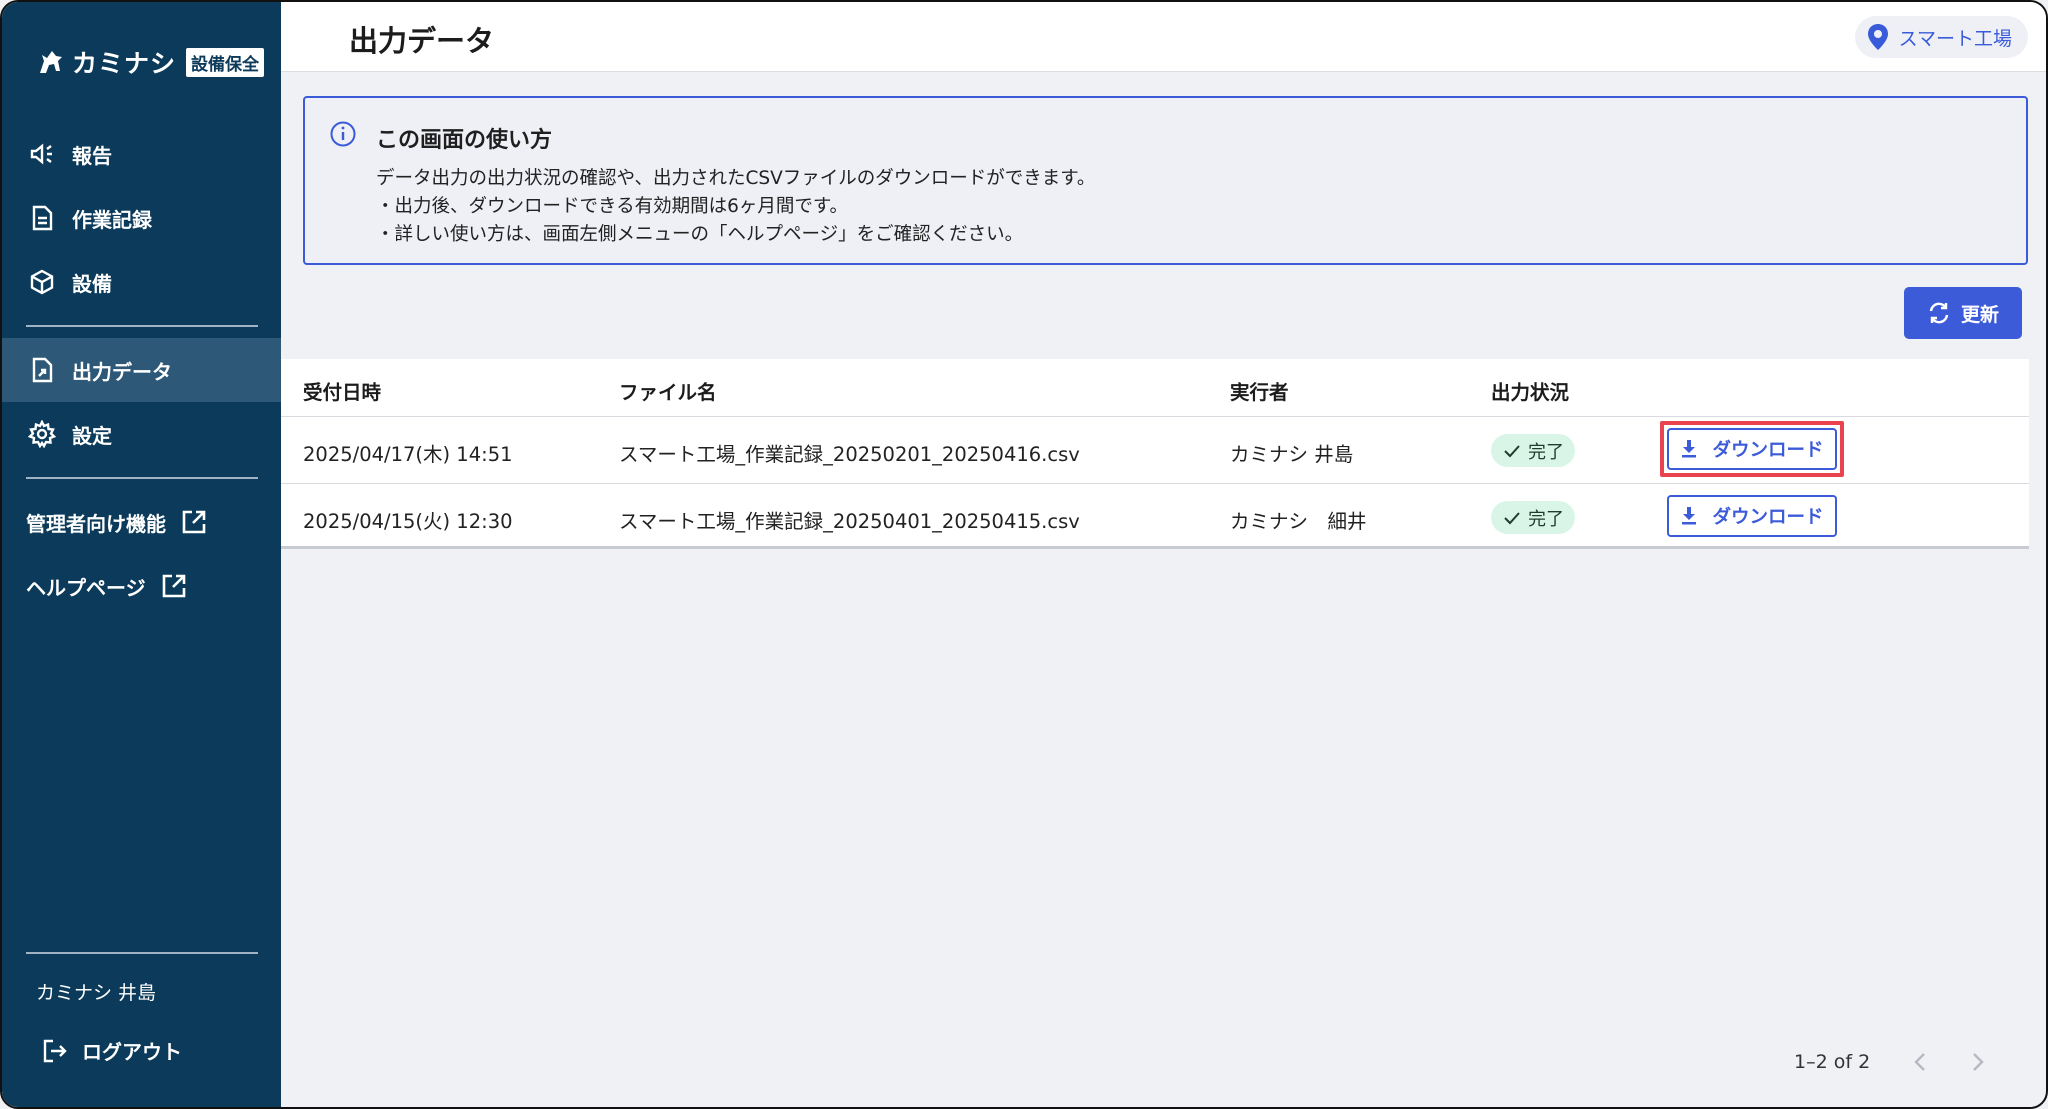 The width and height of the screenshot is (2048, 1109). Describe the element at coordinates (342, 390) in the screenshot. I see `column-header-date: 受付日時` at that location.